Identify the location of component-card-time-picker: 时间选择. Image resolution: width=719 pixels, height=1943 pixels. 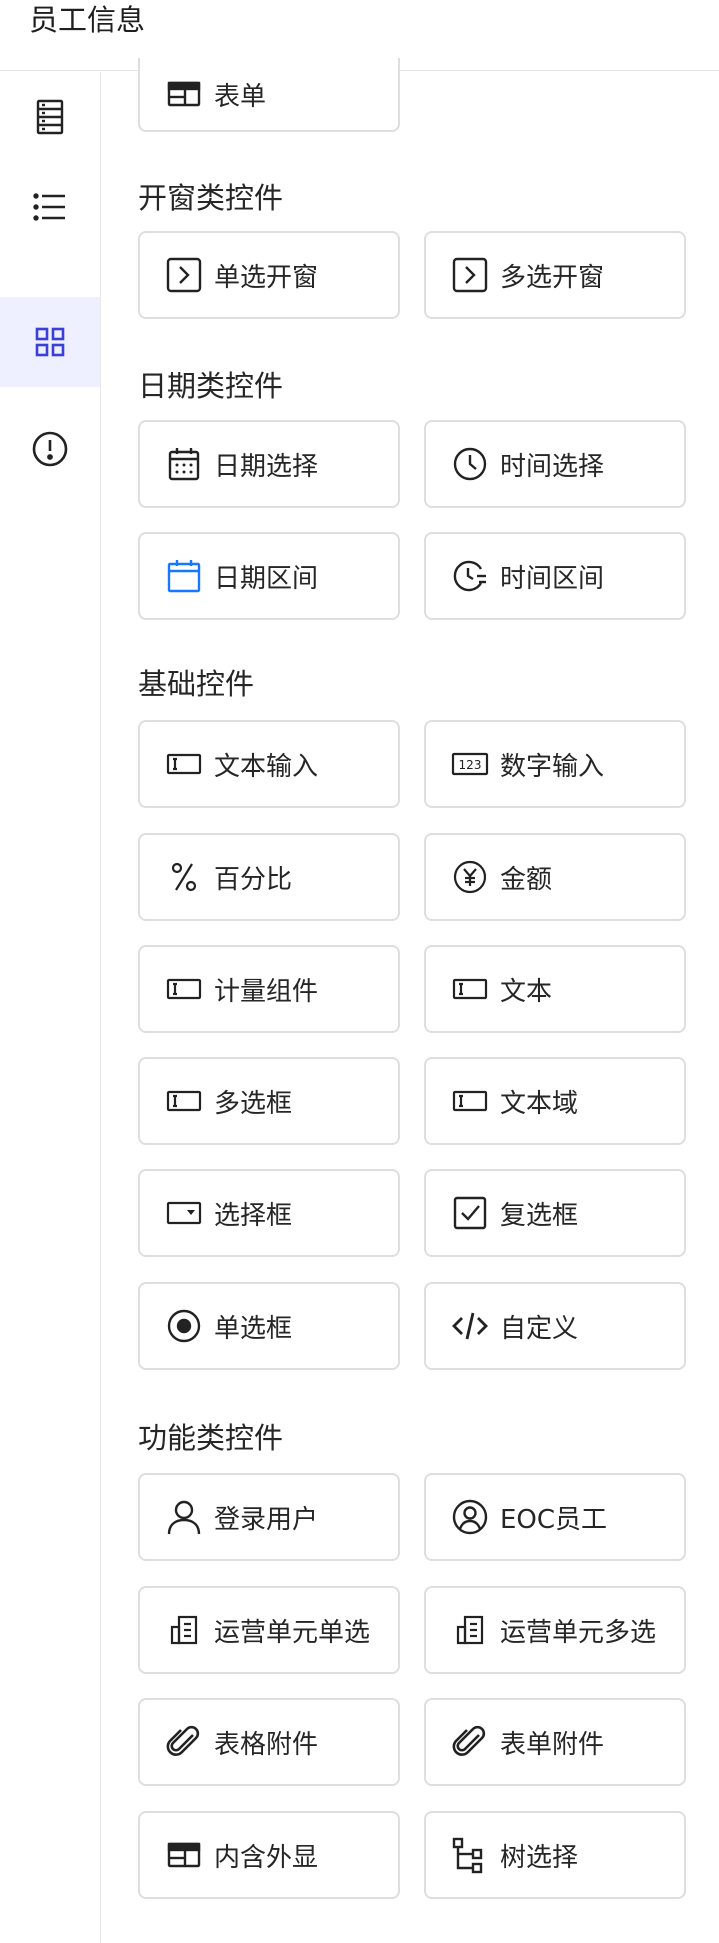
(555, 464).